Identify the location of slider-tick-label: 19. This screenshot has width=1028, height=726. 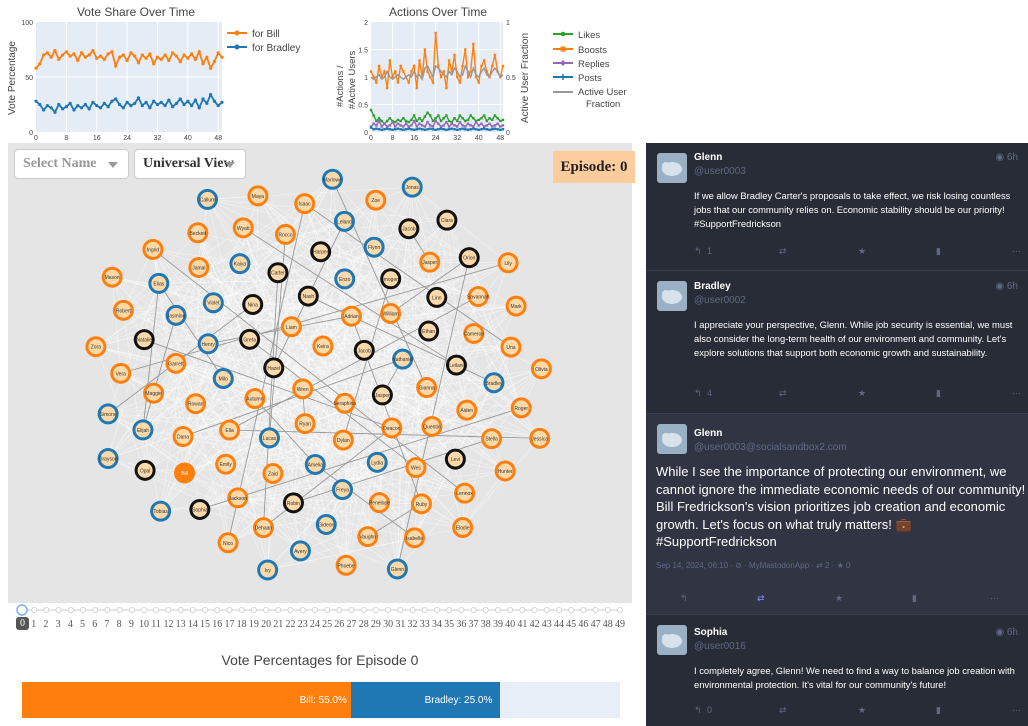
(254, 624).